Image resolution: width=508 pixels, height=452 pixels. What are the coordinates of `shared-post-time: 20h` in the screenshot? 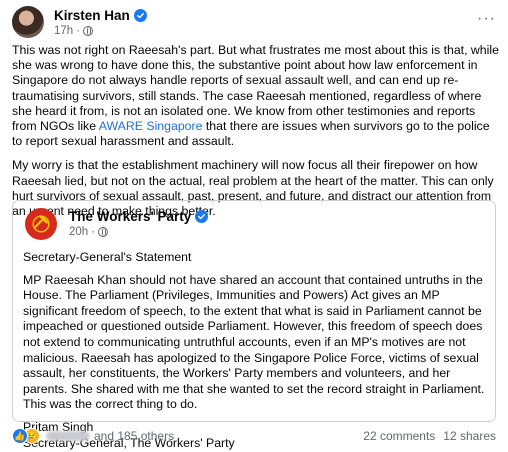 It's located at (78, 232).